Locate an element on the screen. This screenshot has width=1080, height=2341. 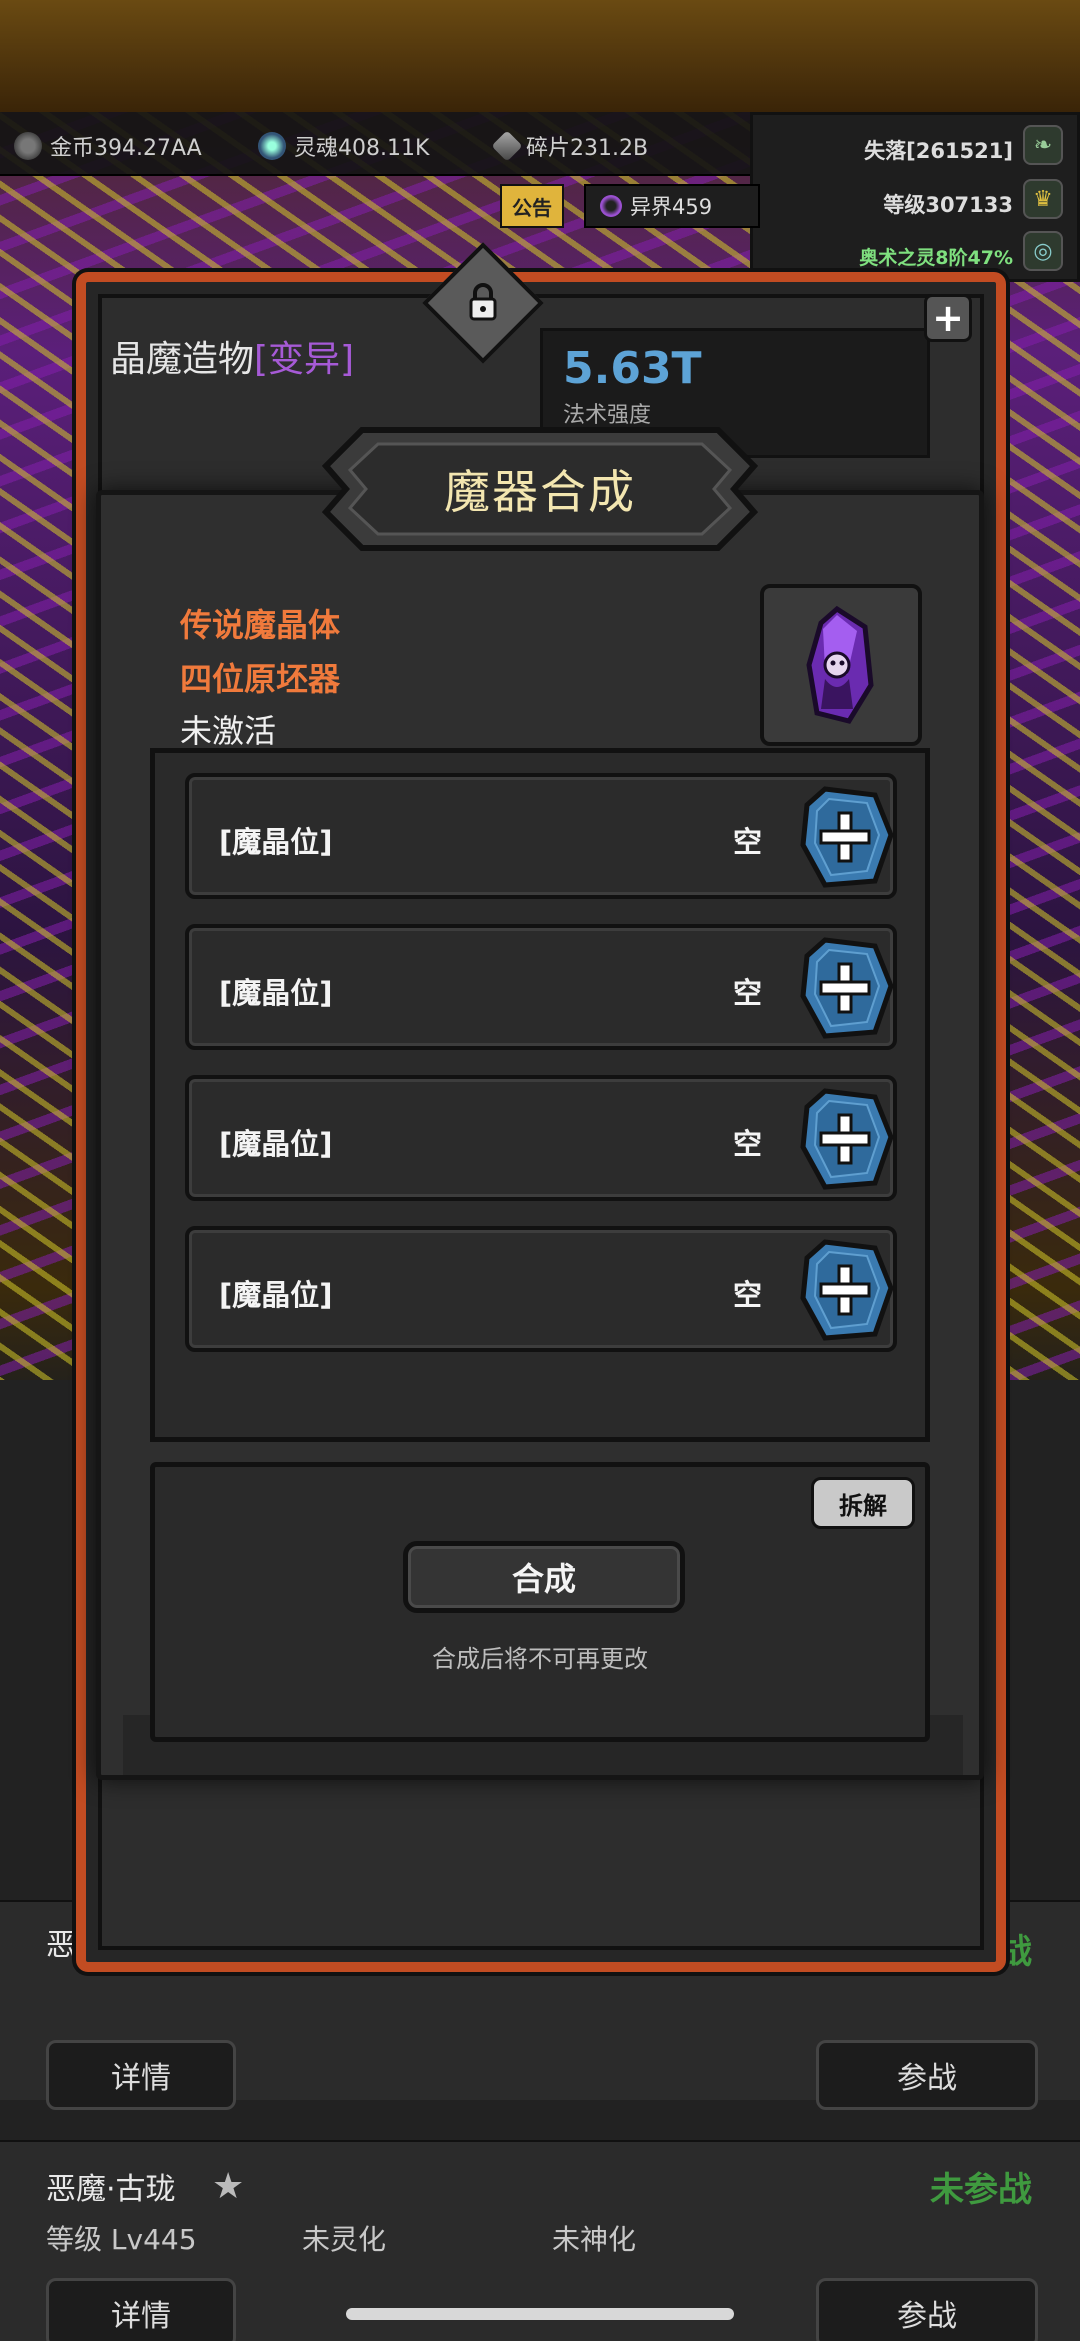
home-indicator is located at coordinates (540, 2314).